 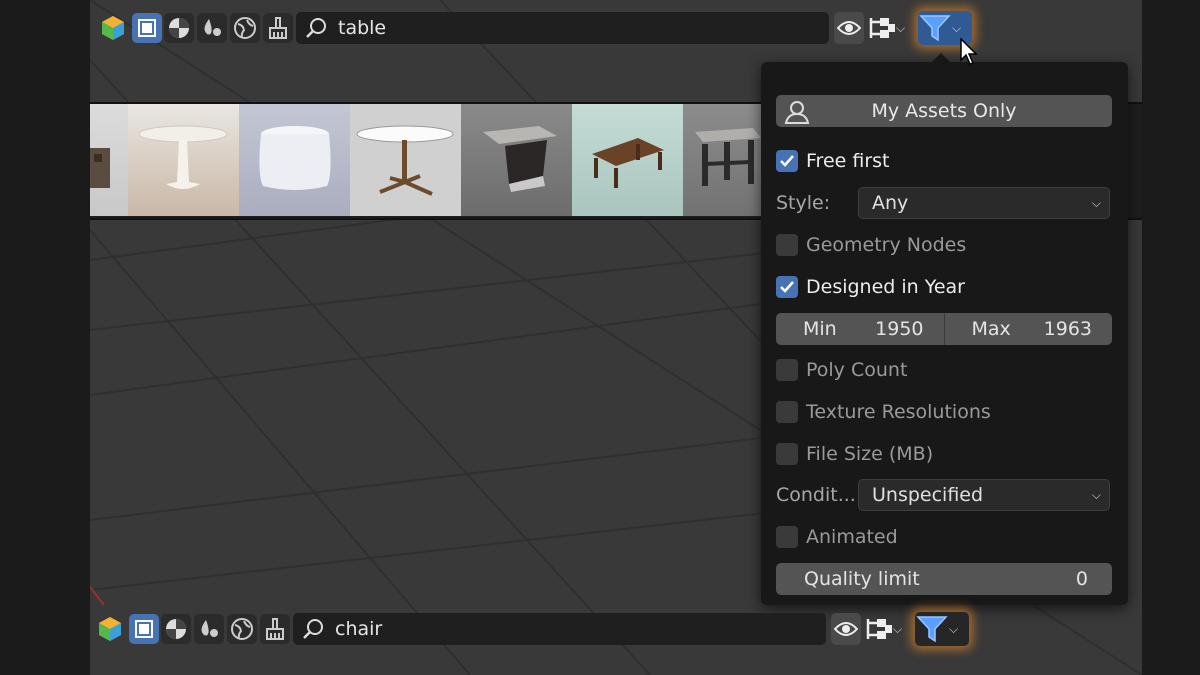 I want to click on year-max-label: Max, so click(x=991, y=329).